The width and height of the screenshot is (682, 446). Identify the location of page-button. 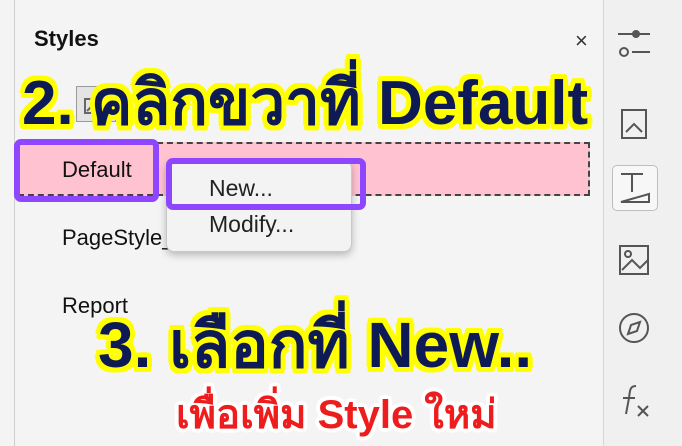
(634, 122).